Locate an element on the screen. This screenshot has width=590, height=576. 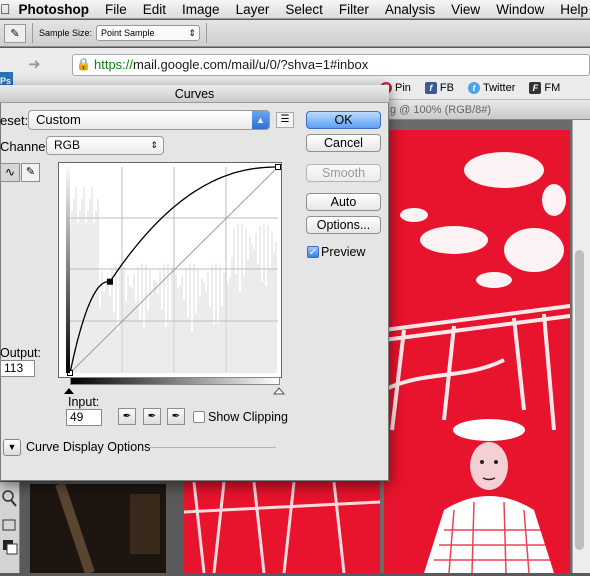
tools-icons is located at coordinates (10, 522).